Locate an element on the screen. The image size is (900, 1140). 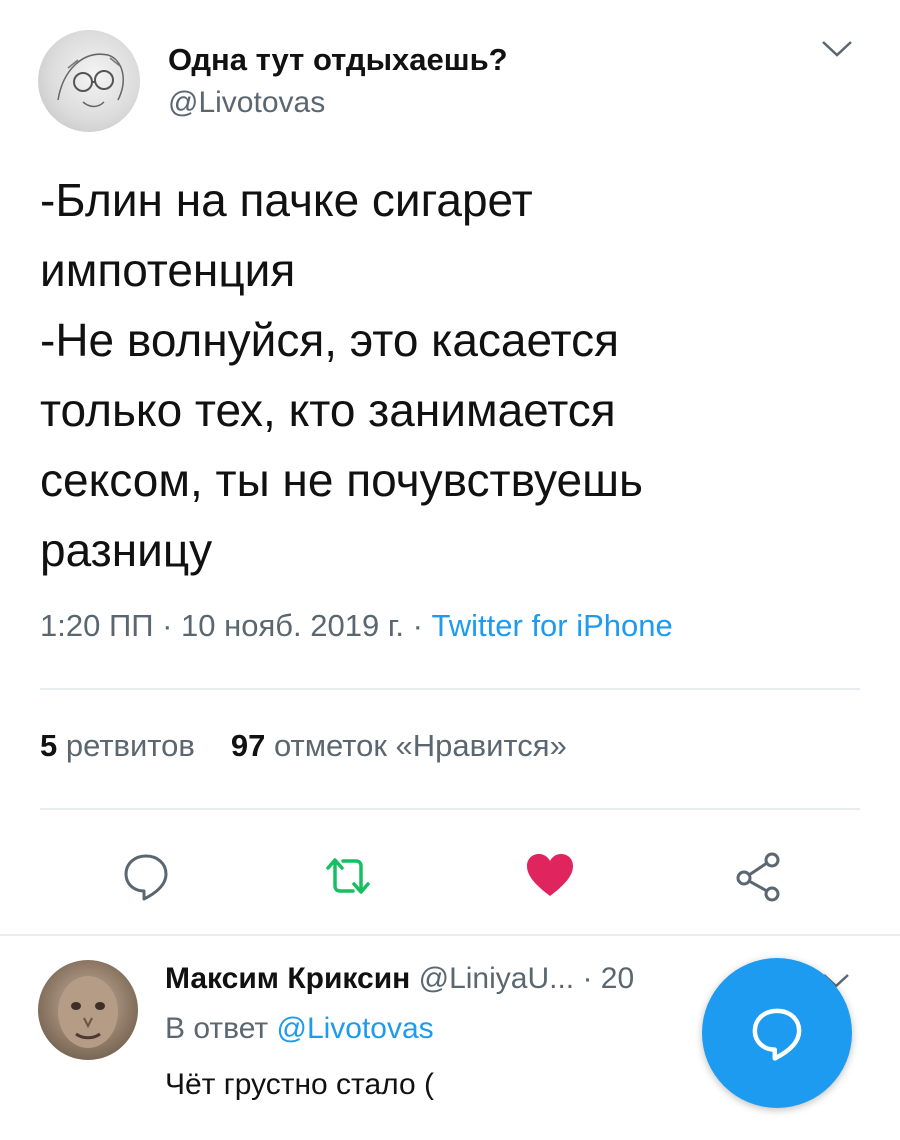
likes-stat: 97 отметок «Нравится» is located at coordinates (399, 745).